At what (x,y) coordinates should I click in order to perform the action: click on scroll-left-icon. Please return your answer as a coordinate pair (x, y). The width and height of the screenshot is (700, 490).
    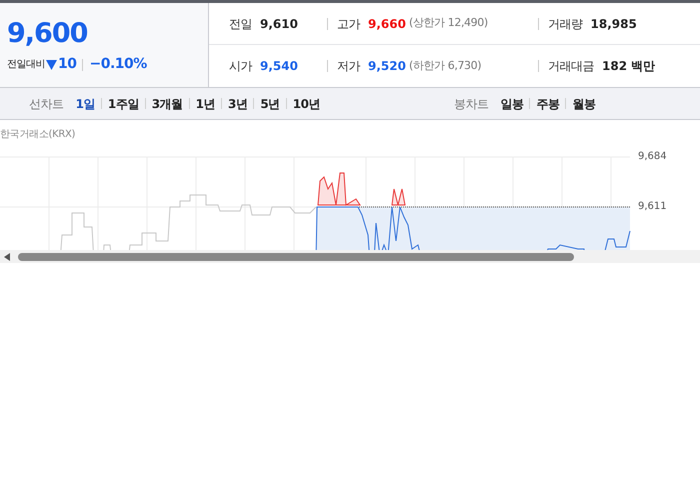
    Looking at the image, I should click on (7, 256).